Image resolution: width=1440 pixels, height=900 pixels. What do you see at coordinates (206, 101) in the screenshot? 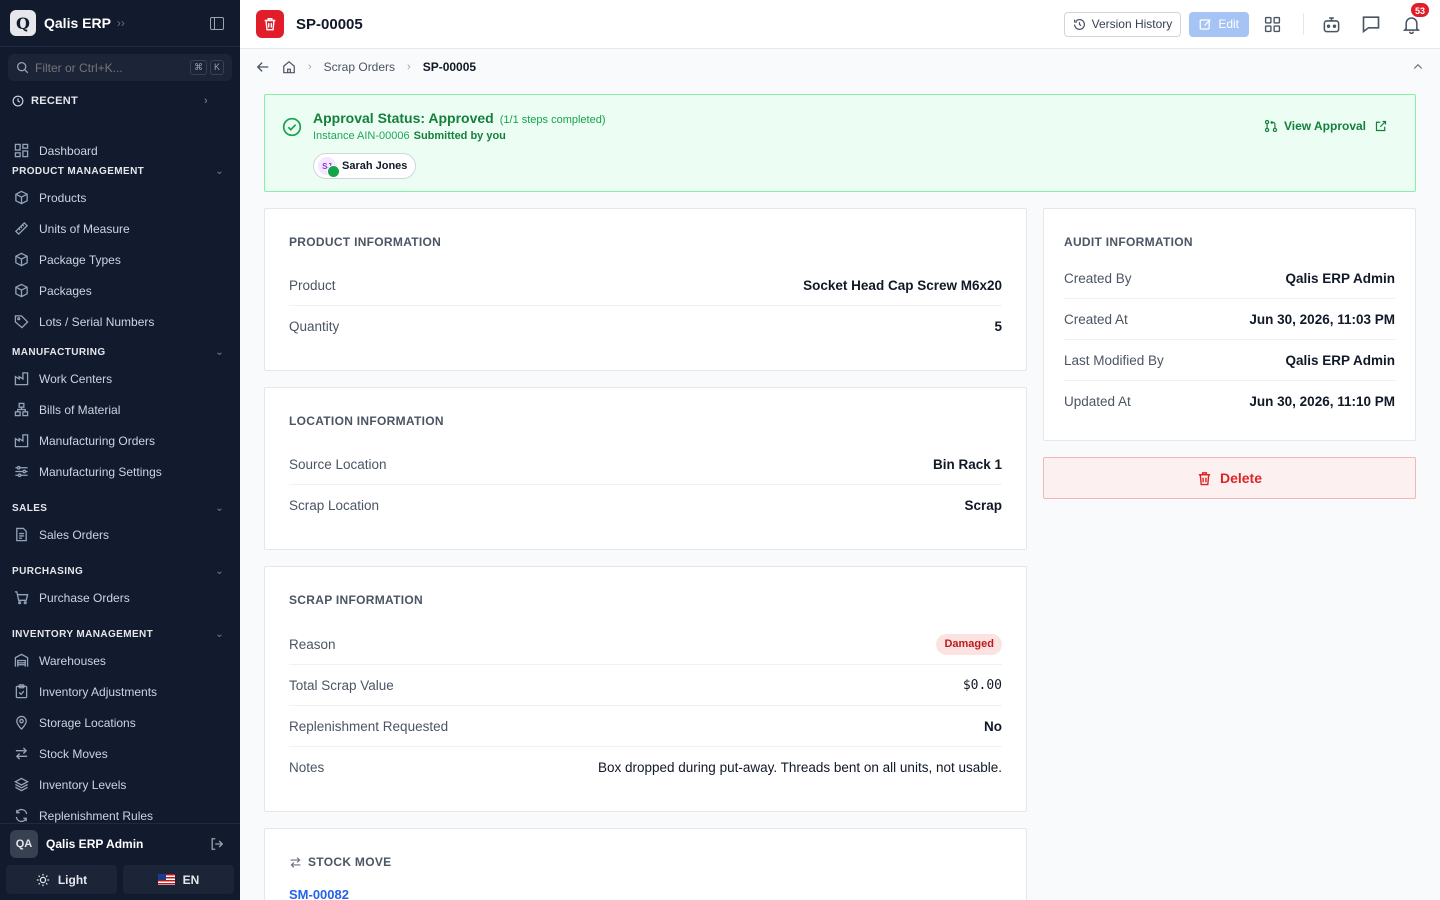
I see `chevron-right-icon: ›` at bounding box center [206, 101].